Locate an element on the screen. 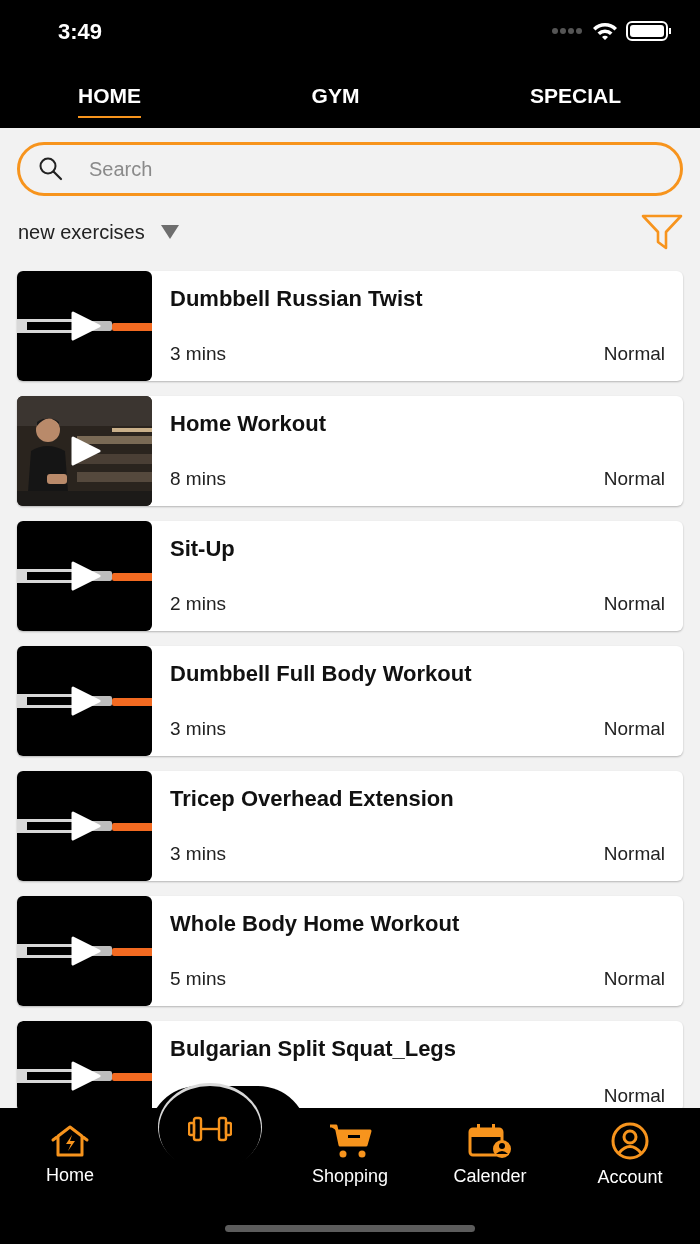 The image size is (700, 1244). tab: GYM is located at coordinates (335, 95).